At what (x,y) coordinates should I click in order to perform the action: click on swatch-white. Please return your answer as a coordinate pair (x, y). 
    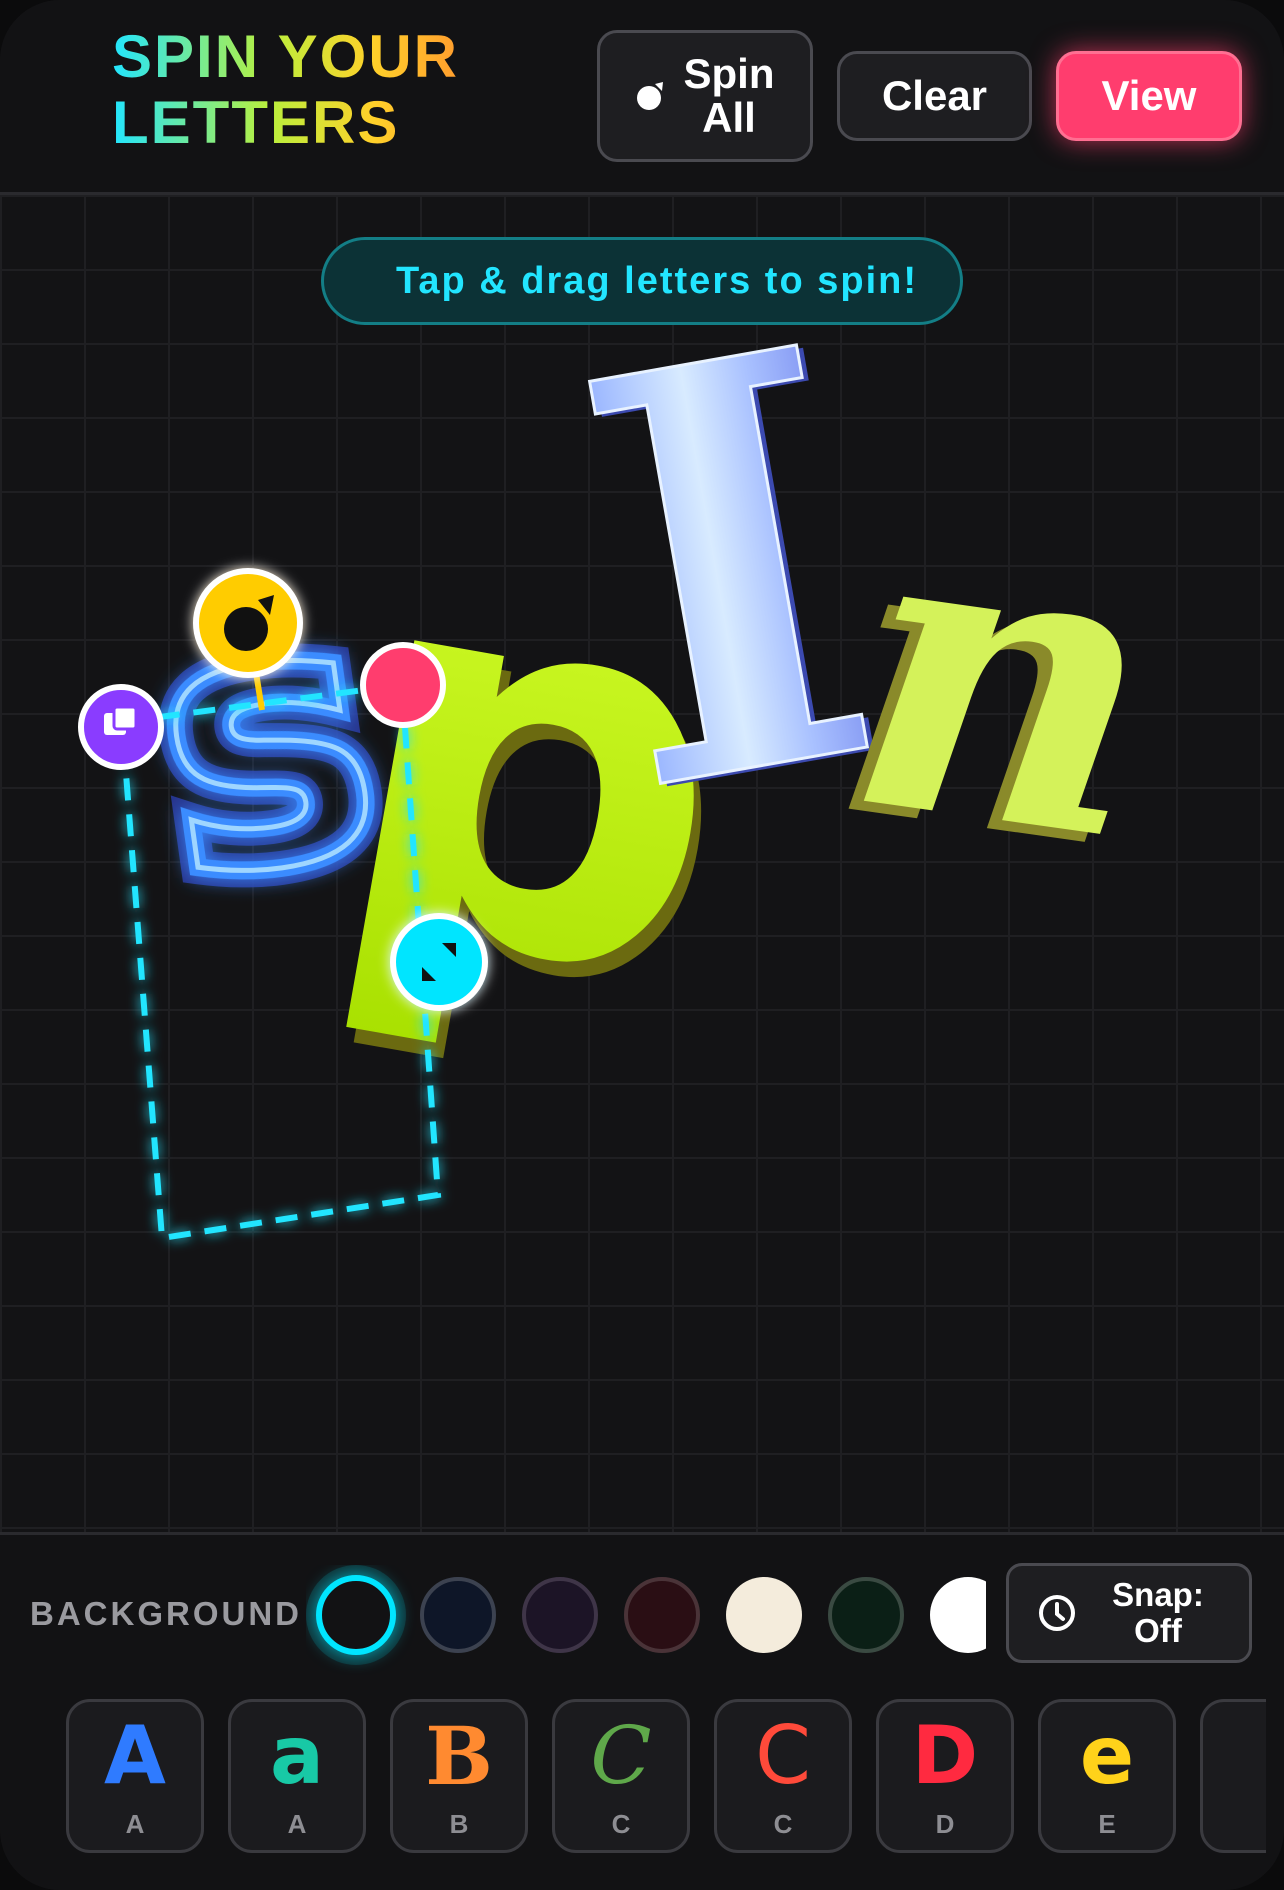
    Looking at the image, I should click on (958, 1615).